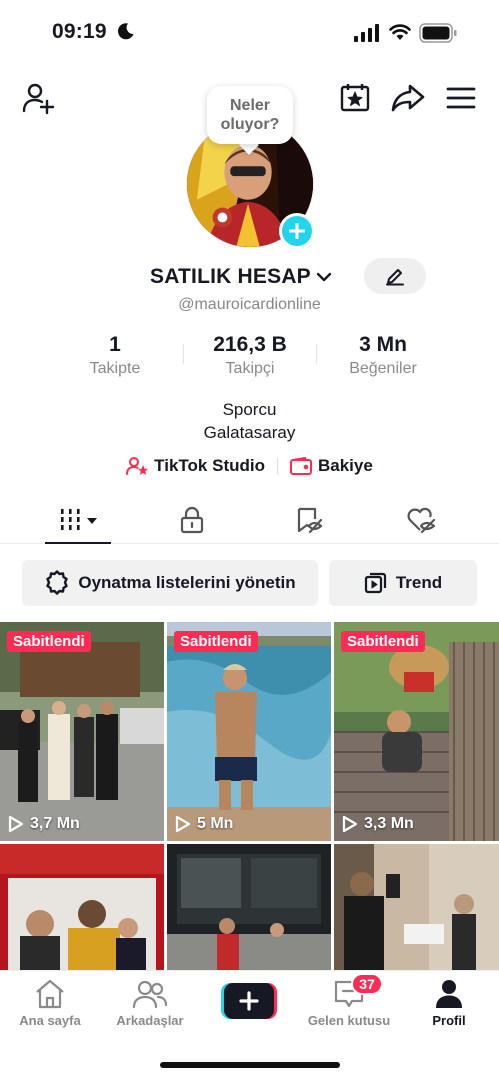 Image resolution: width=499 pixels, height=1080 pixels. I want to click on balance-link: Bakiye, so click(331, 466).